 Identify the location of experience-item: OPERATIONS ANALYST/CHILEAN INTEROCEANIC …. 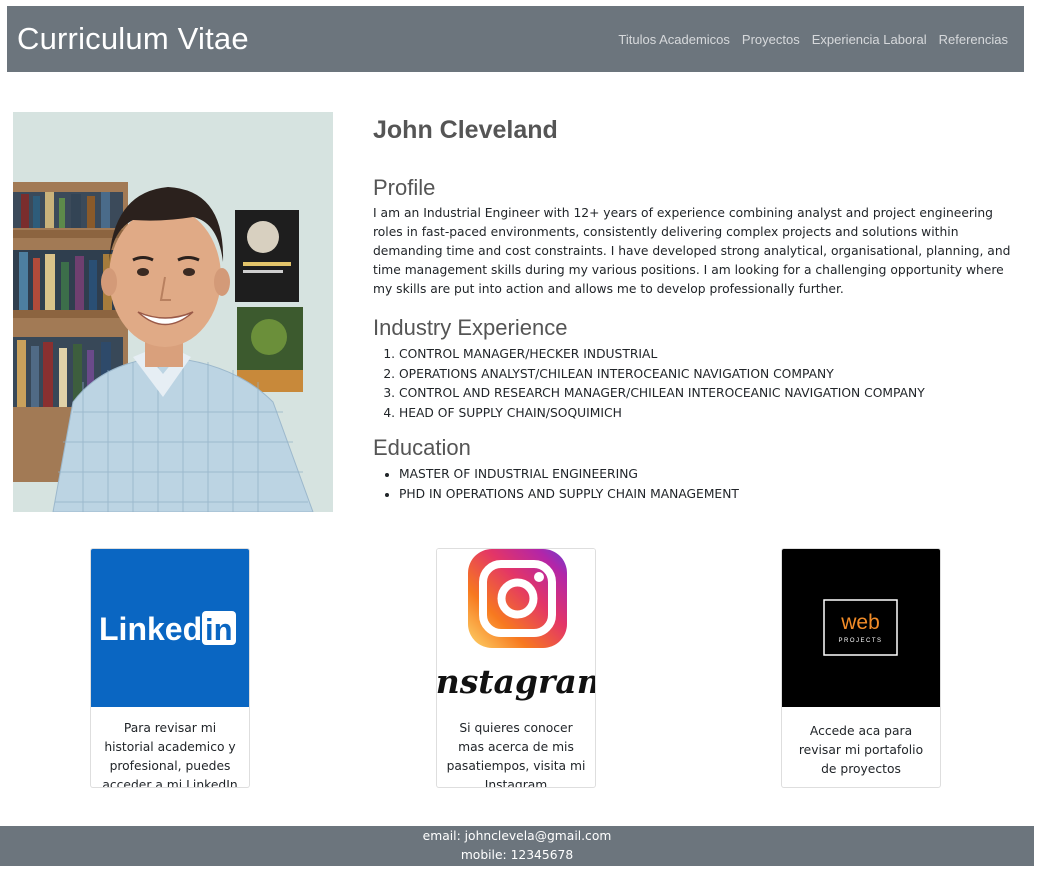
(708, 375).